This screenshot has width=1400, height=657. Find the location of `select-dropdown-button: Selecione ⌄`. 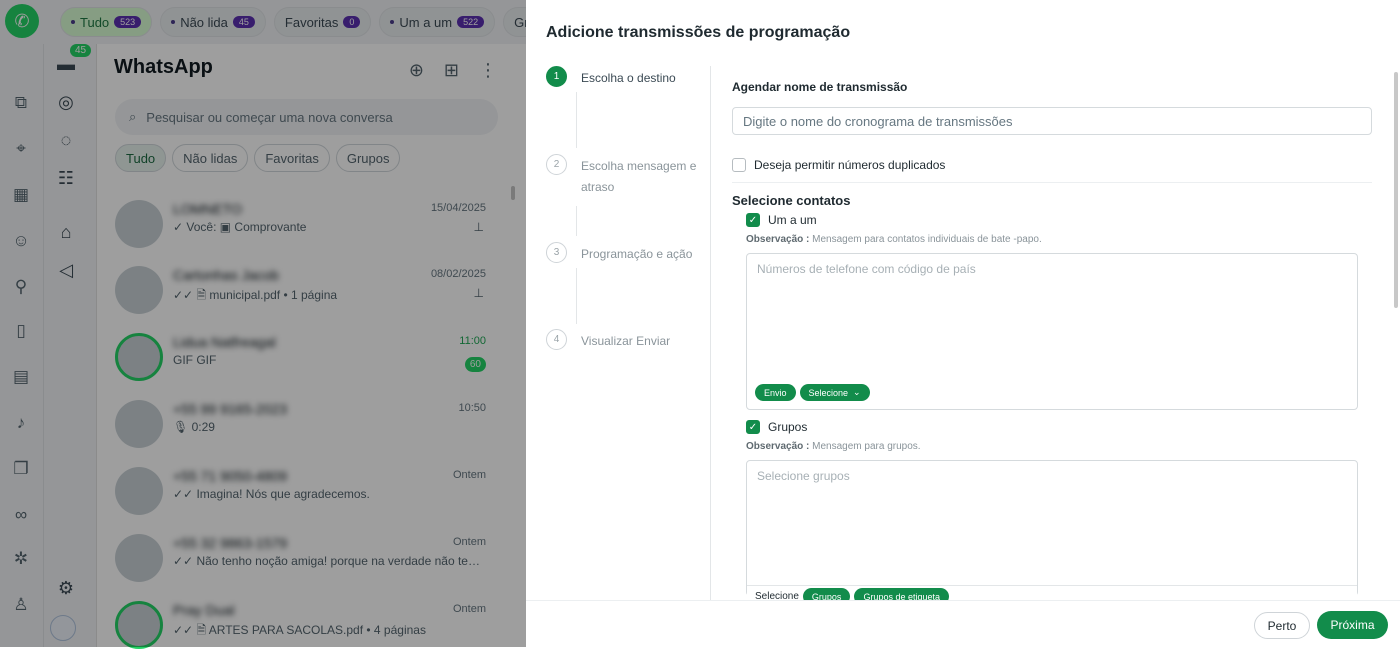

select-dropdown-button: Selecione ⌄ is located at coordinates (834, 392).